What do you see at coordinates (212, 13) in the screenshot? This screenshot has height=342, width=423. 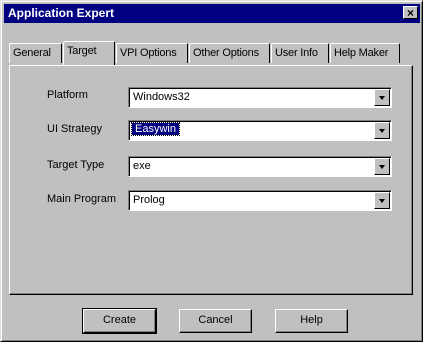 I see `title-bar: Application Expert ×` at bounding box center [212, 13].